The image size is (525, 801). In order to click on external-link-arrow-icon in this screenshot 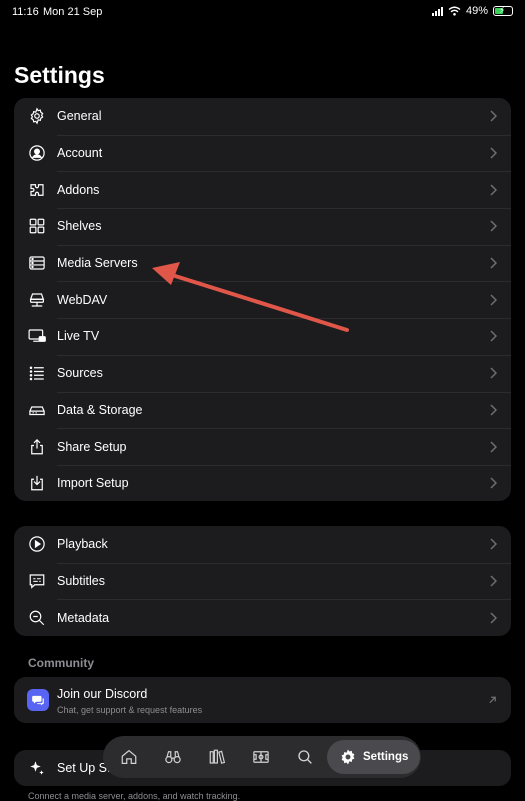, I will do `click(492, 700)`.